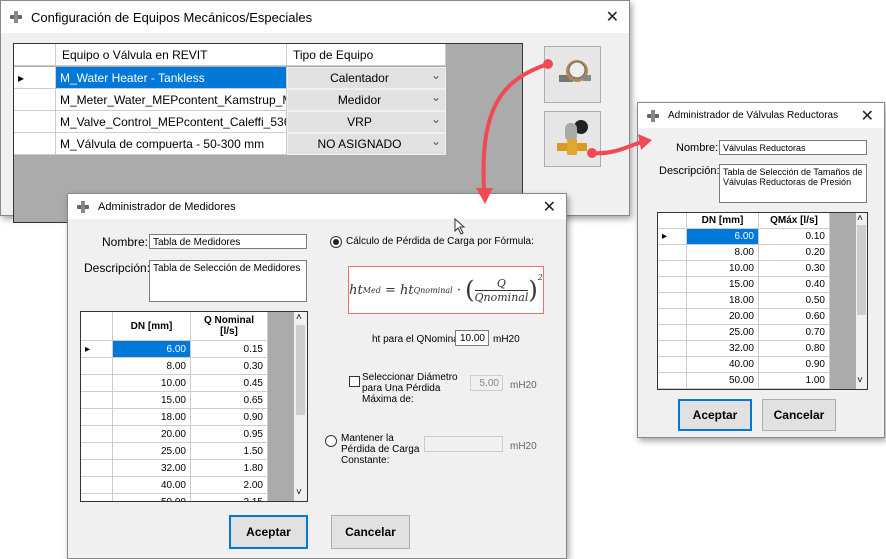  I want to click on constant-loss-input, so click(463, 444).